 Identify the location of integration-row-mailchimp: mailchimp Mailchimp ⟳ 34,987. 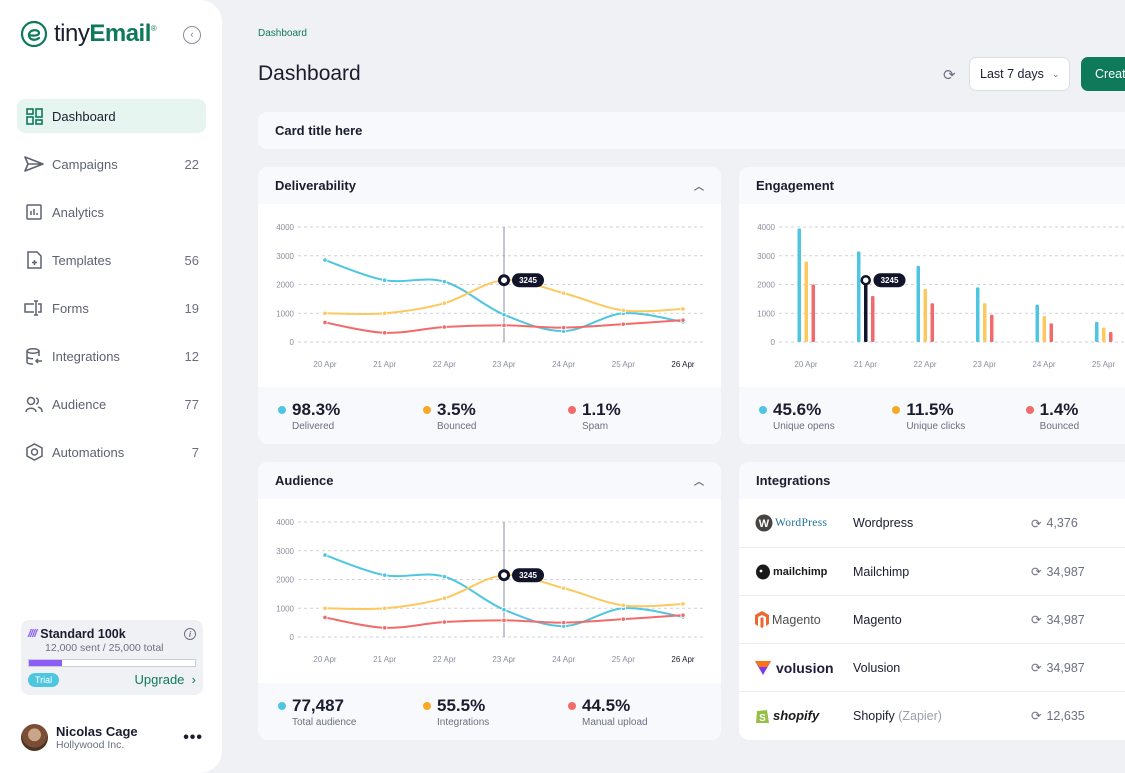
(932, 571).